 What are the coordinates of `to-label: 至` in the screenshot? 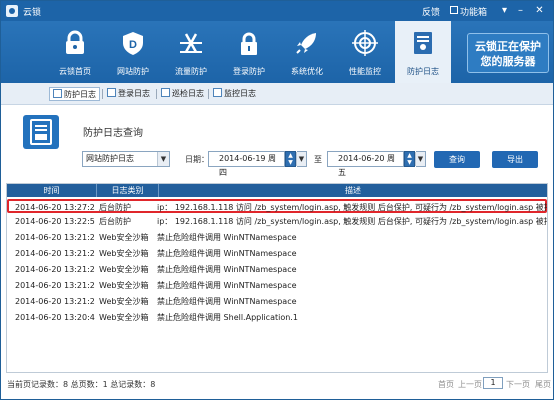 It's located at (318, 159).